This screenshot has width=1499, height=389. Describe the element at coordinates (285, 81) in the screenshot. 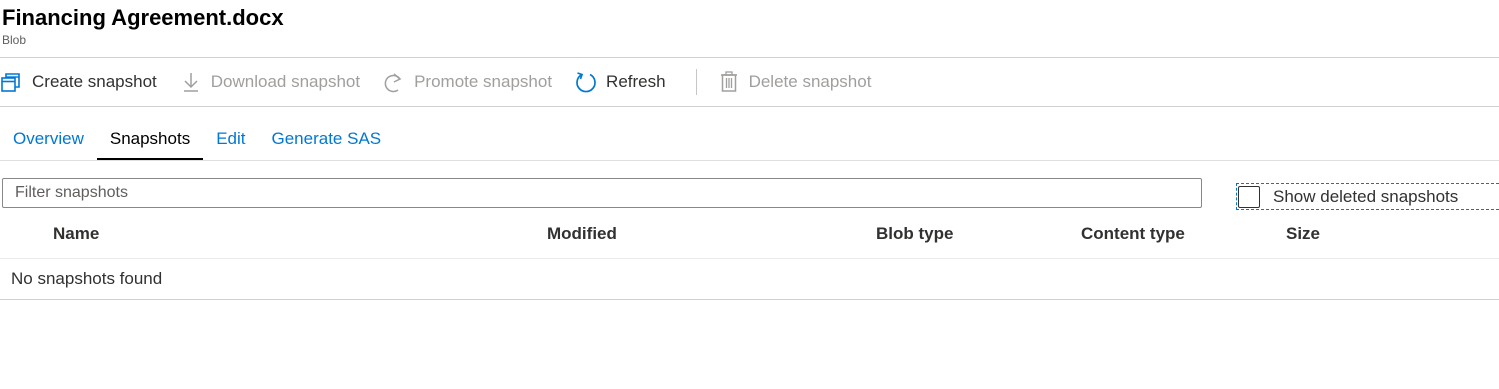

I see `download-snapshot-label: Download snapshot` at that location.